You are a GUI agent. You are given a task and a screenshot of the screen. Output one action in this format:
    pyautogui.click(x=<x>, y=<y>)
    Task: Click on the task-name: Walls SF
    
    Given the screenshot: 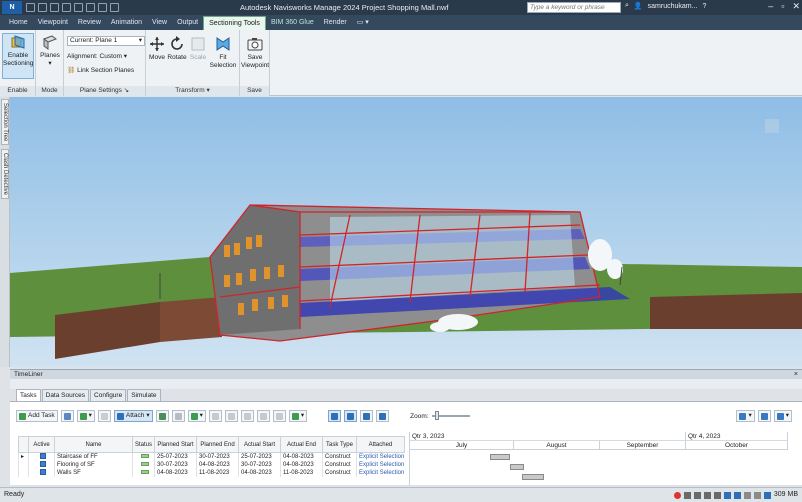 What is the action you would take?
    pyautogui.click(x=93, y=473)
    